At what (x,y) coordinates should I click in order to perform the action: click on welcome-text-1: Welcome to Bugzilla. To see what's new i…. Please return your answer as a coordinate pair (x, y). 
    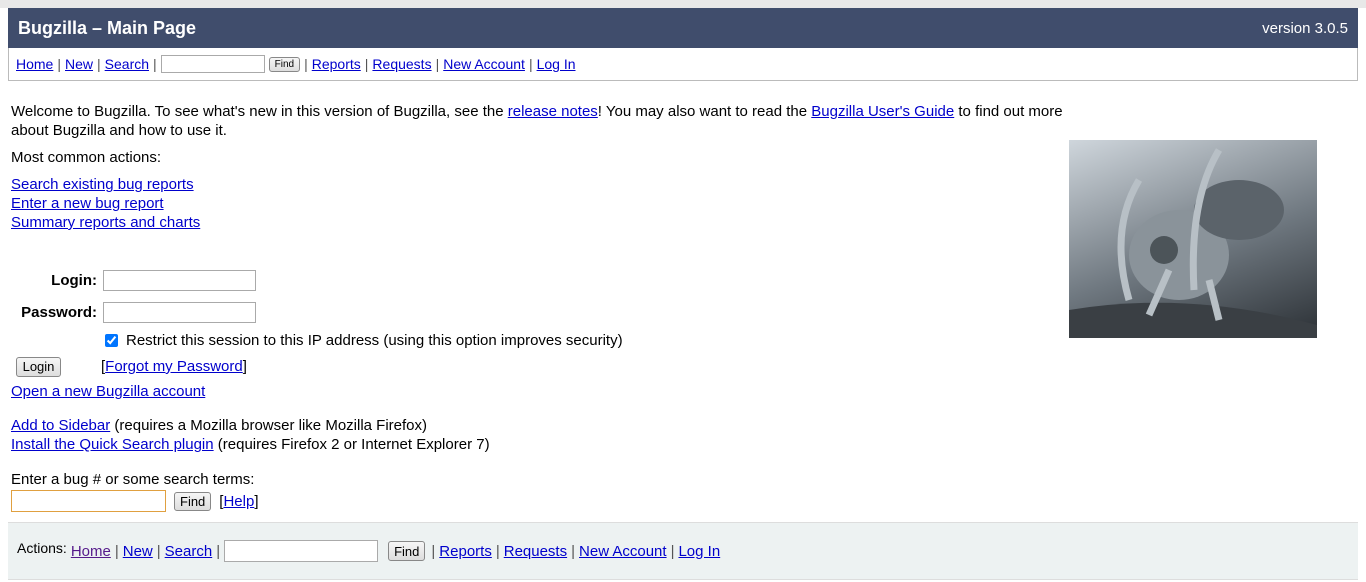
    Looking at the image, I should click on (259, 111).